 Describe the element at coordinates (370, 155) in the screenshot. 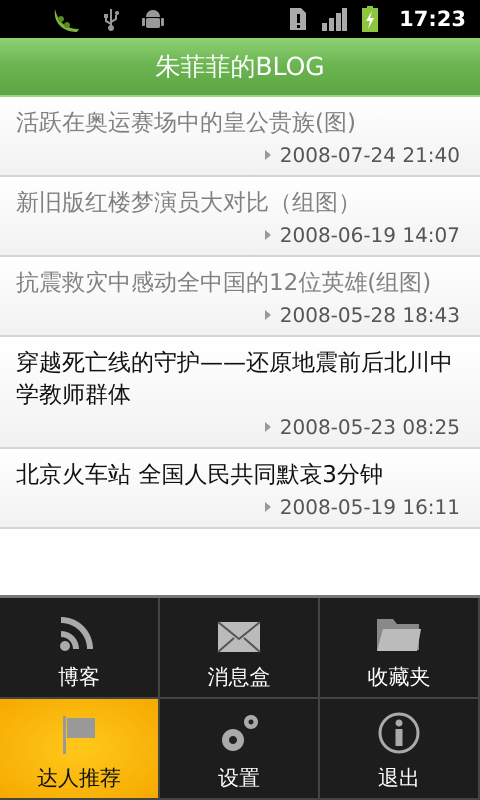

I see `post-date: 2008-07-24 21:40` at that location.